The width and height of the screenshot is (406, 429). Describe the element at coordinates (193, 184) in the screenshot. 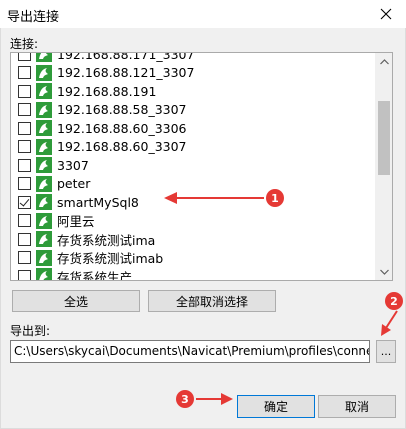

I see `connection-row: peter` at that location.